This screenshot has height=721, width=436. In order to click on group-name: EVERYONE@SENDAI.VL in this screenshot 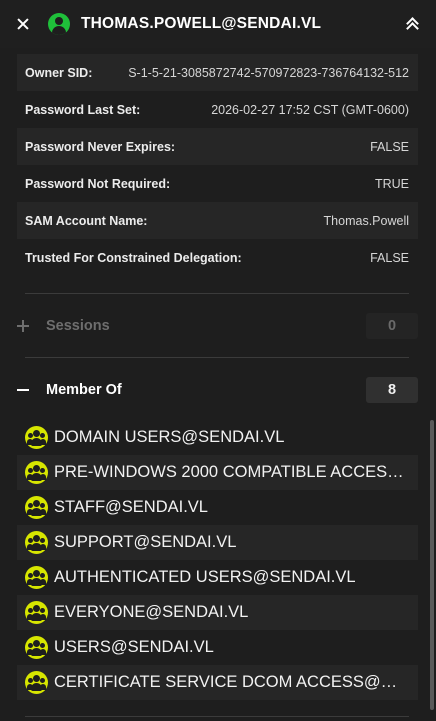, I will do `click(151, 612)`.